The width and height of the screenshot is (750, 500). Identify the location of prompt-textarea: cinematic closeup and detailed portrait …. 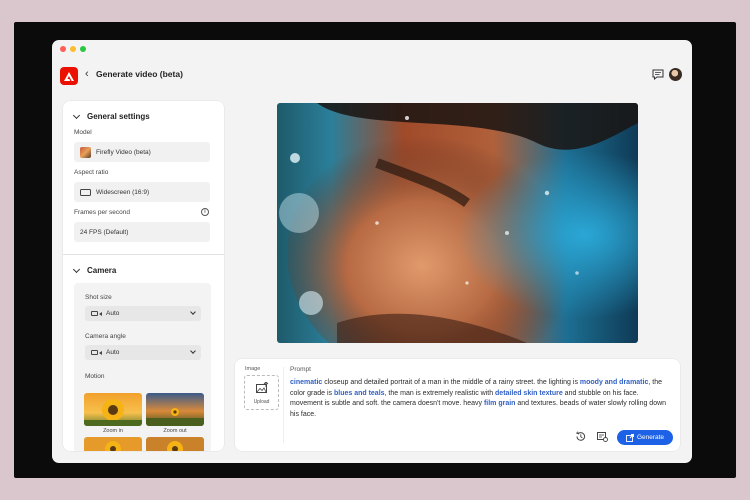
(479, 399).